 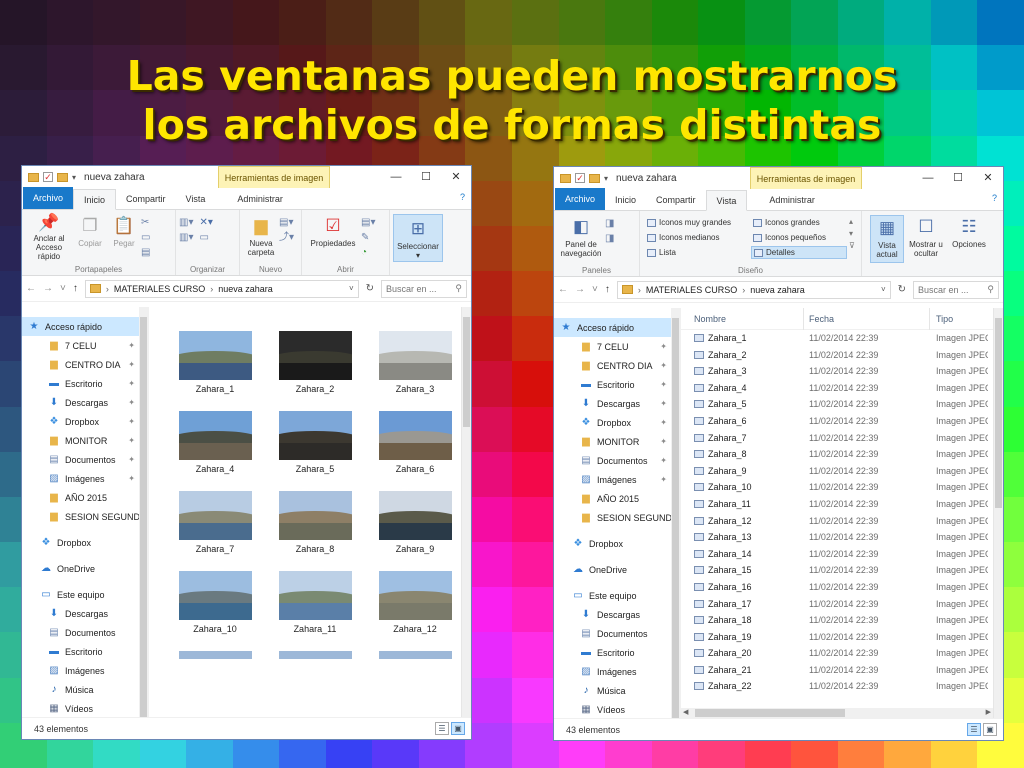 What do you see at coordinates (48, 198) in the screenshot?
I see `tab-archivo: Archivo` at bounding box center [48, 198].